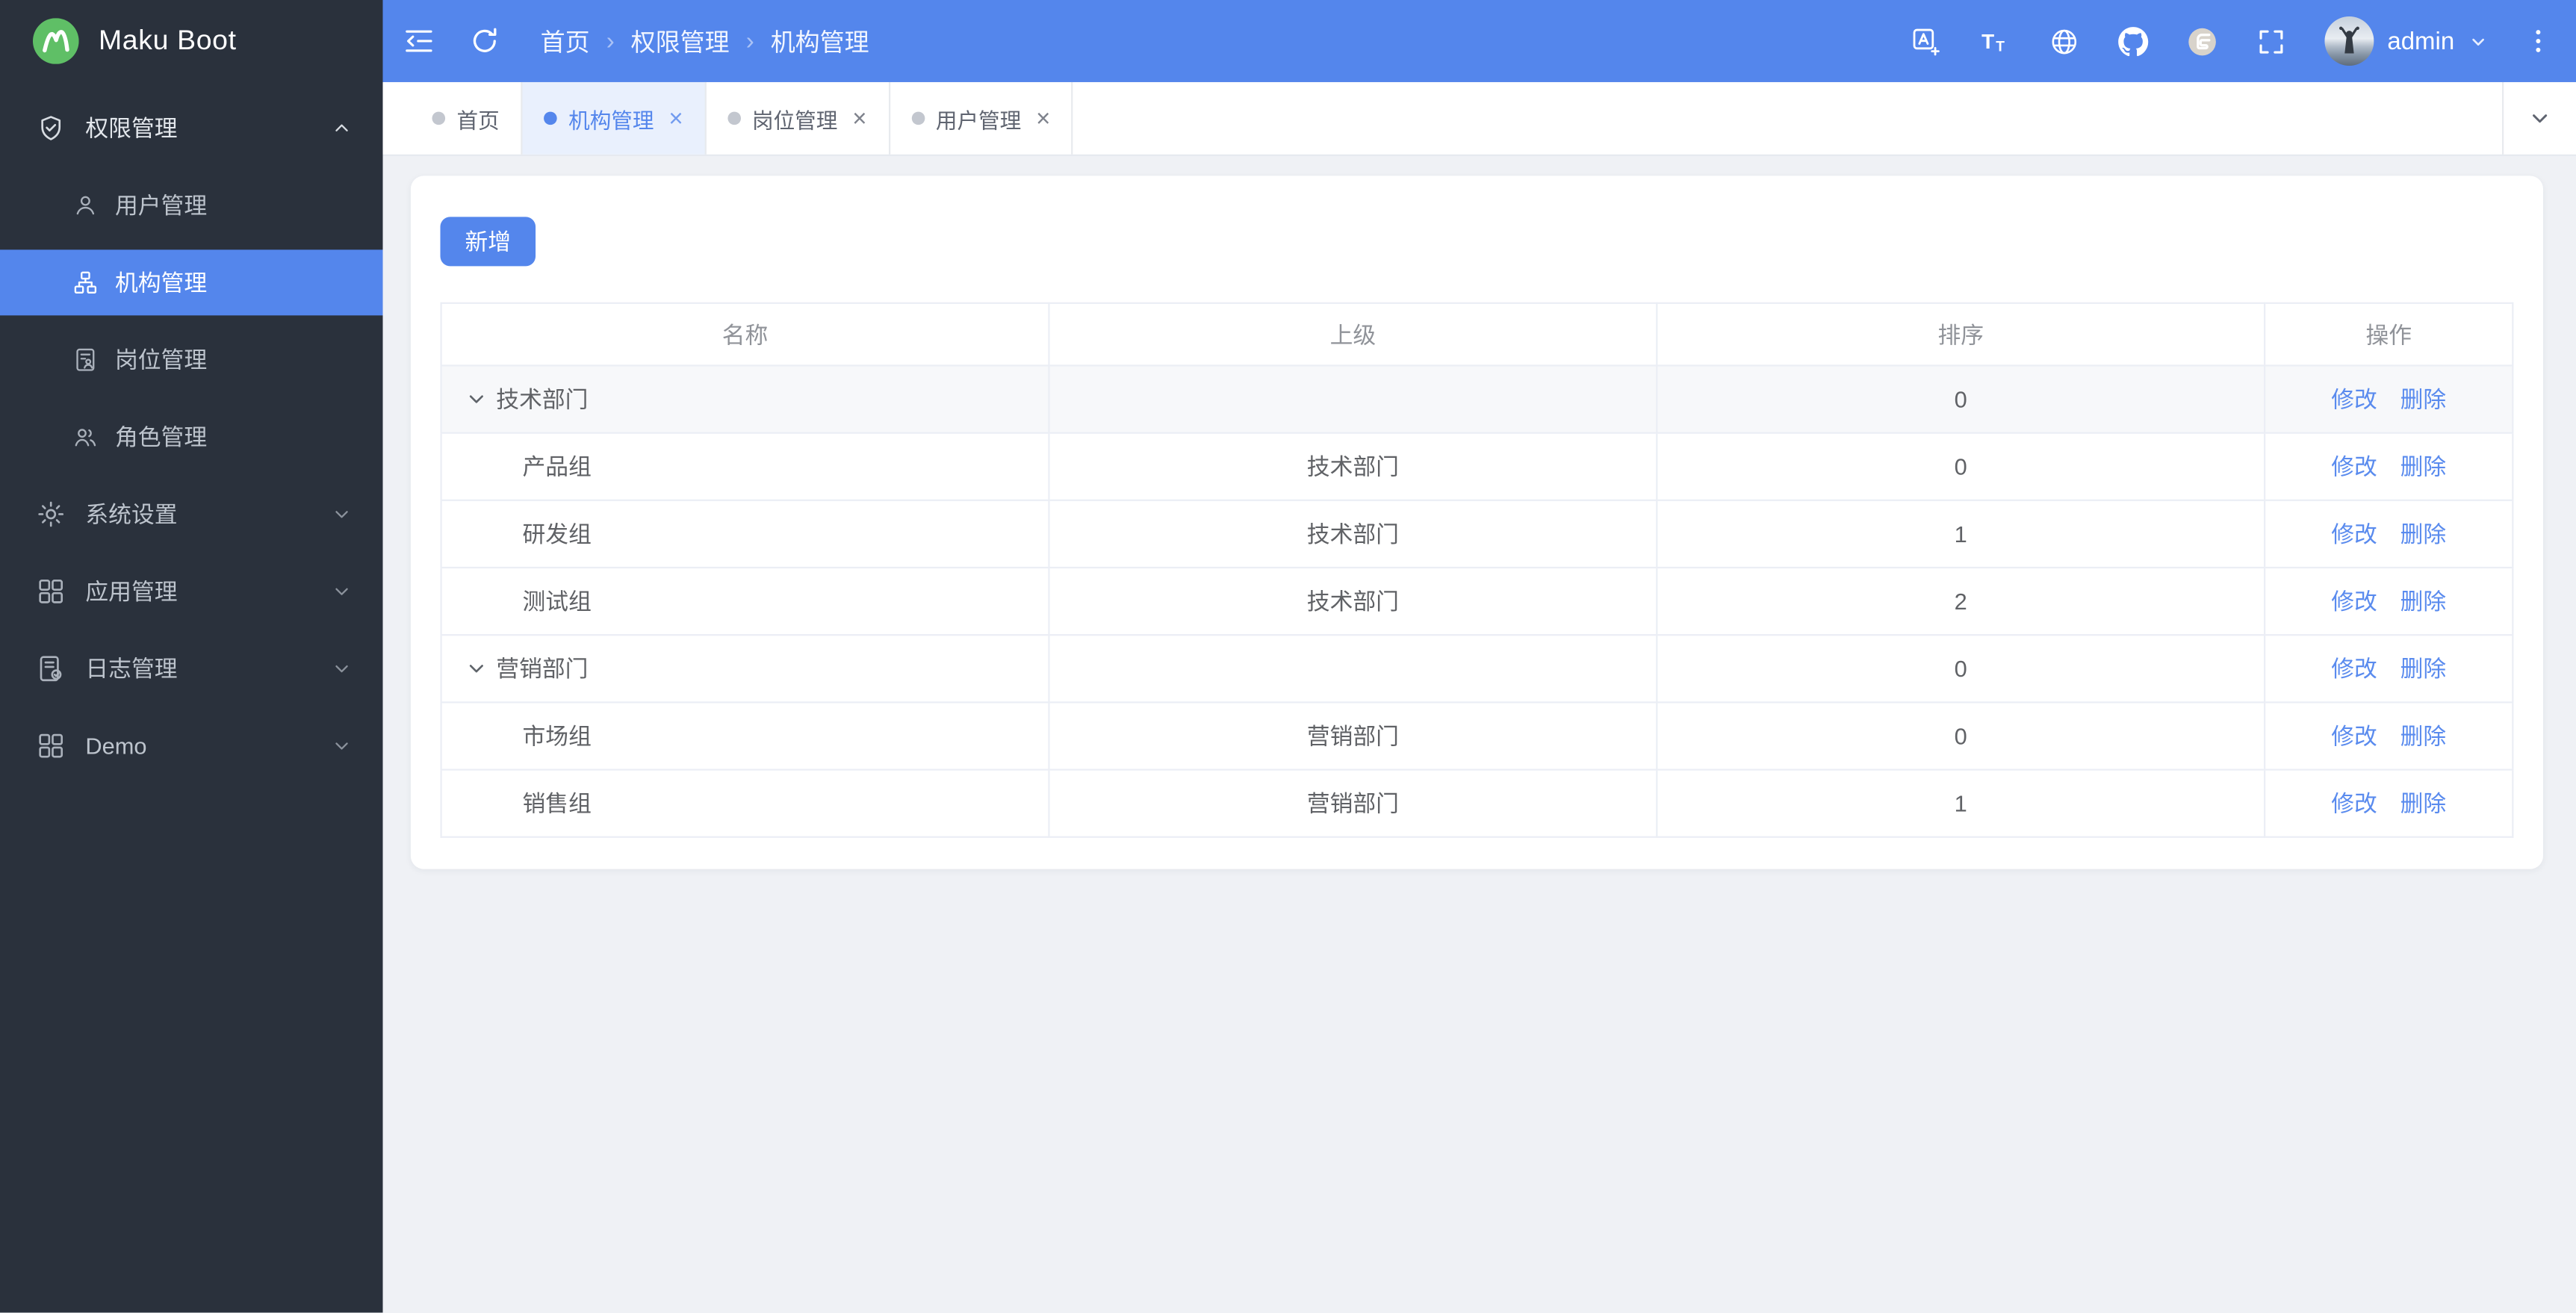 This screenshot has height=1313, width=2576. I want to click on tab-岗位管理: 岗位管理 ×, so click(798, 118).